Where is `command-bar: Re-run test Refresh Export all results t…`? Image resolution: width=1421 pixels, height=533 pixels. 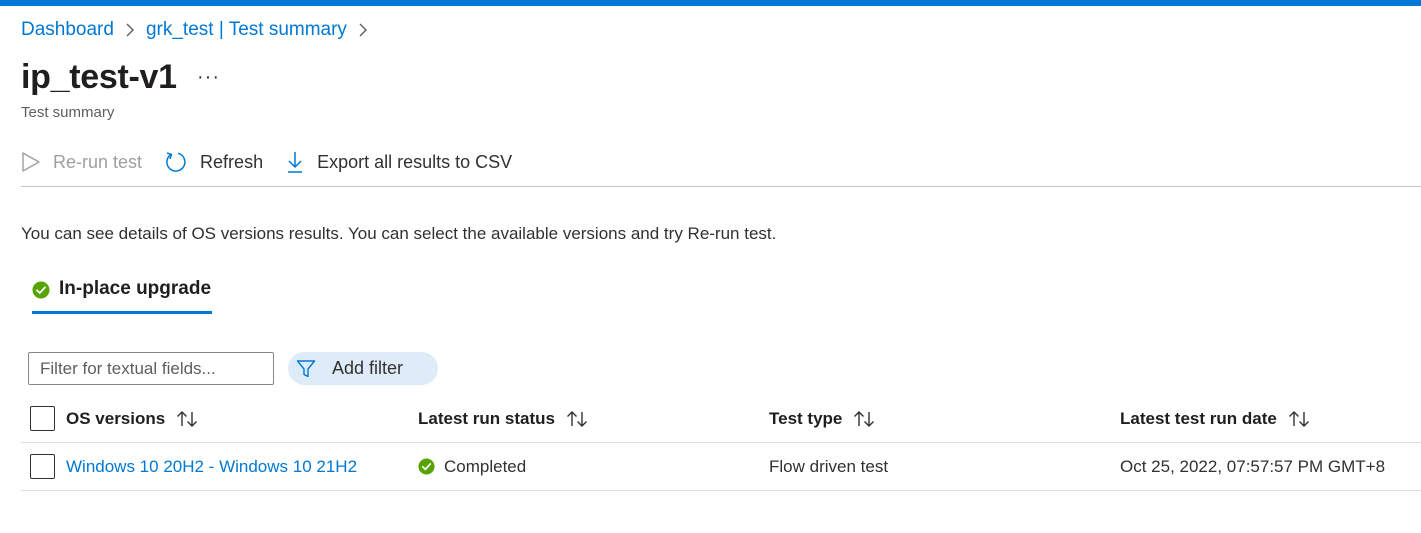 command-bar: Re-run test Refresh Export all results t… is located at coordinates (721, 166).